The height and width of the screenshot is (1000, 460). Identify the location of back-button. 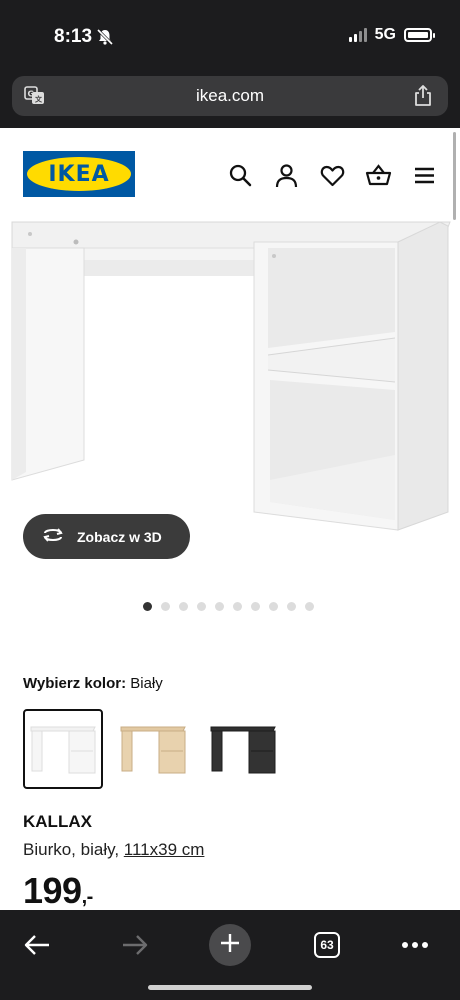
(37, 945).